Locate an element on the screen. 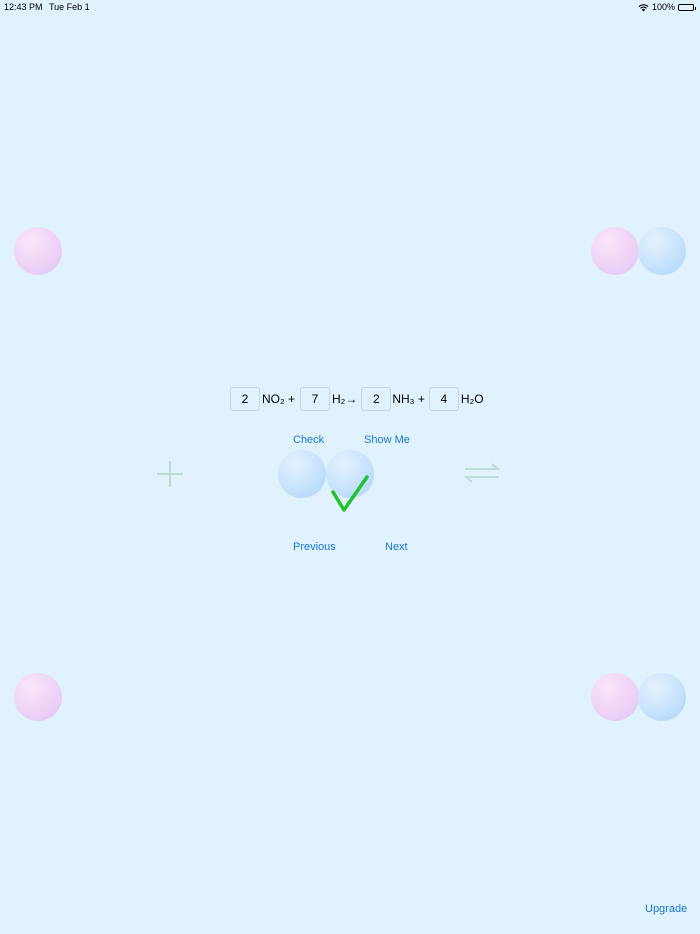 This screenshot has width=700, height=934. status-indicators: 100% is located at coordinates (667, 7).